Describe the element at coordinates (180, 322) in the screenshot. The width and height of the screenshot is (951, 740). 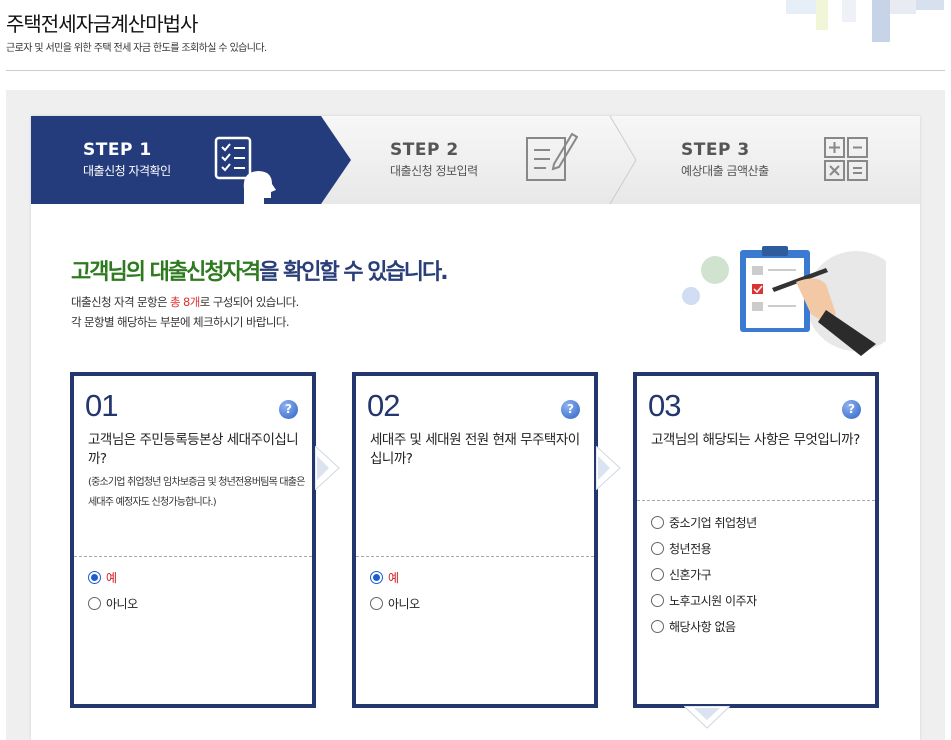
I see `intro-line-2: 각 문항별 해당하는 부분에 체크하시기 바랍니다.` at that location.